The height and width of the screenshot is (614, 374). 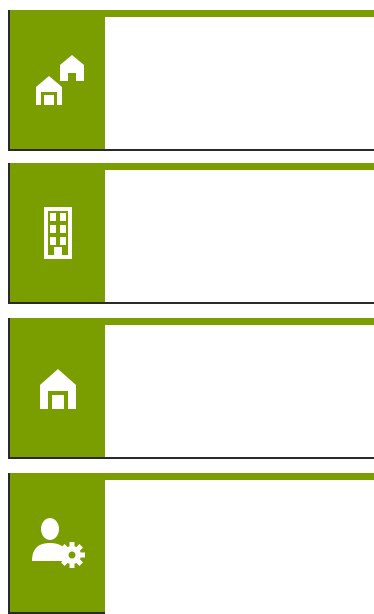 I want to click on user-settings-icon, so click(x=58, y=543).